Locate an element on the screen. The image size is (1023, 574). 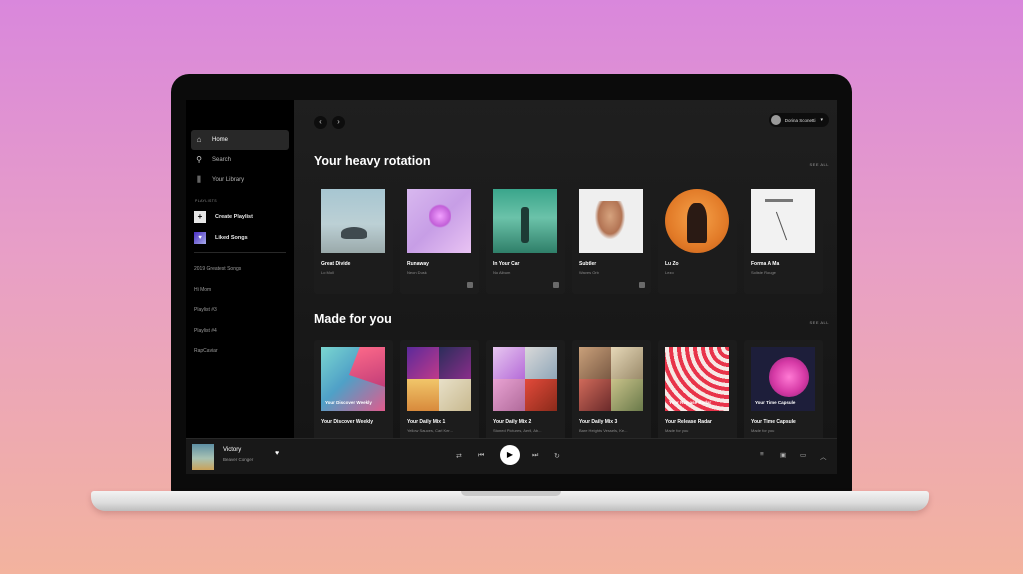
card-subtitle: Lo Moll is located at coordinates (327, 272).